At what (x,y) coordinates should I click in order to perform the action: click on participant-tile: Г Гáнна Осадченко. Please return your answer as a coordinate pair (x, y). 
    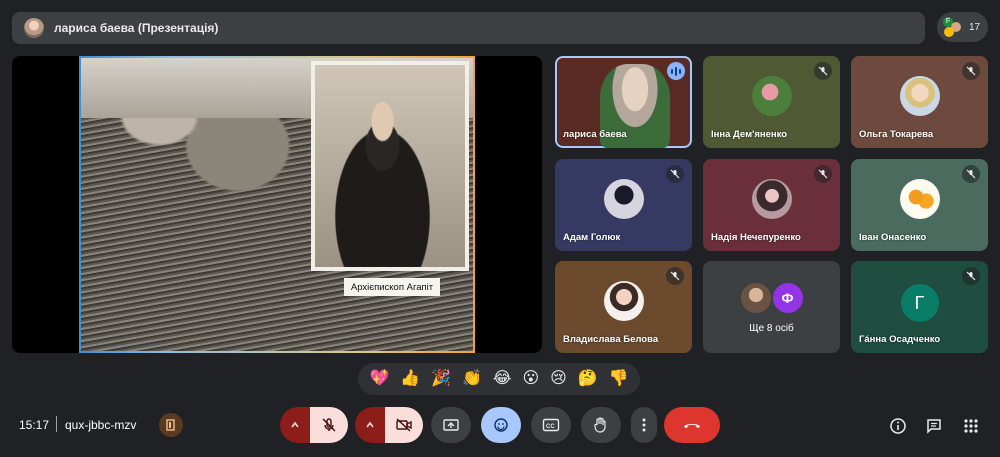
    Looking at the image, I should click on (919, 307).